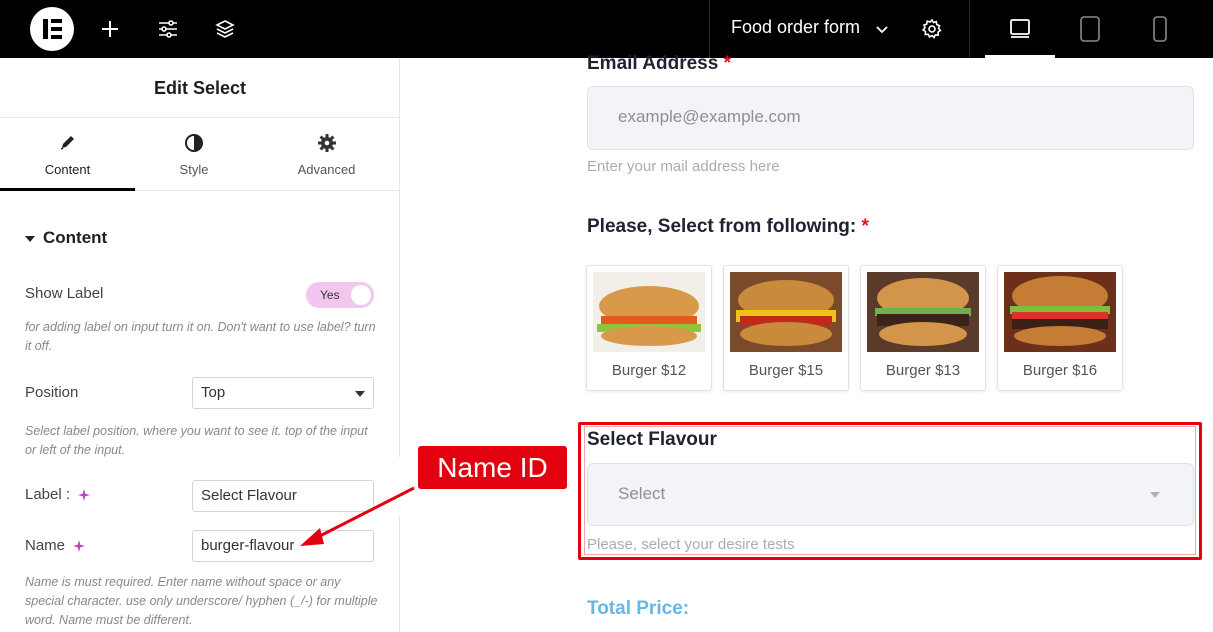  What do you see at coordinates (45, 545) in the screenshot?
I see `name-field-label: Name` at bounding box center [45, 545].